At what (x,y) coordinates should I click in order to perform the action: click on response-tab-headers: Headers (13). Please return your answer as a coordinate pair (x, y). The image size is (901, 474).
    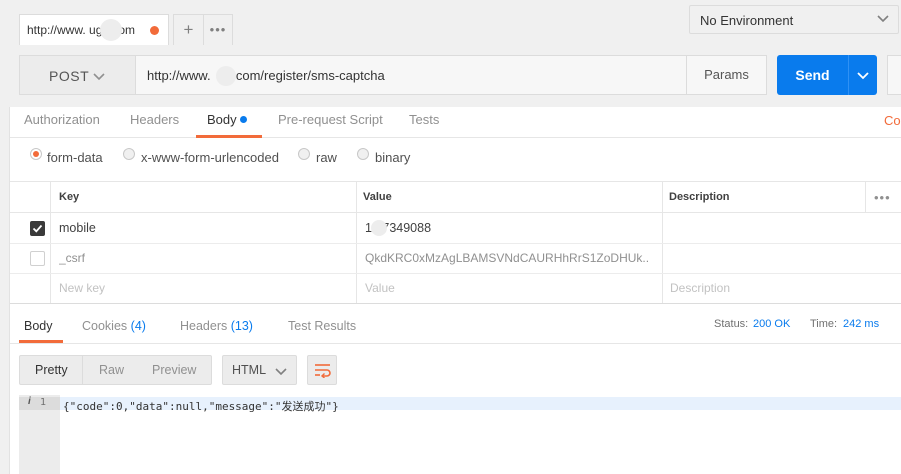
    Looking at the image, I should click on (216, 326).